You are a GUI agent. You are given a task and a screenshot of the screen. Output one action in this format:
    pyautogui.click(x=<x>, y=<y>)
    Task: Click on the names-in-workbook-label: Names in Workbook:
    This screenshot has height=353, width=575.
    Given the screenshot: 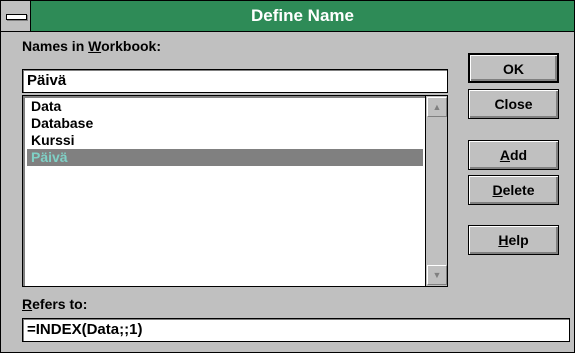 What is the action you would take?
    pyautogui.click(x=91, y=46)
    